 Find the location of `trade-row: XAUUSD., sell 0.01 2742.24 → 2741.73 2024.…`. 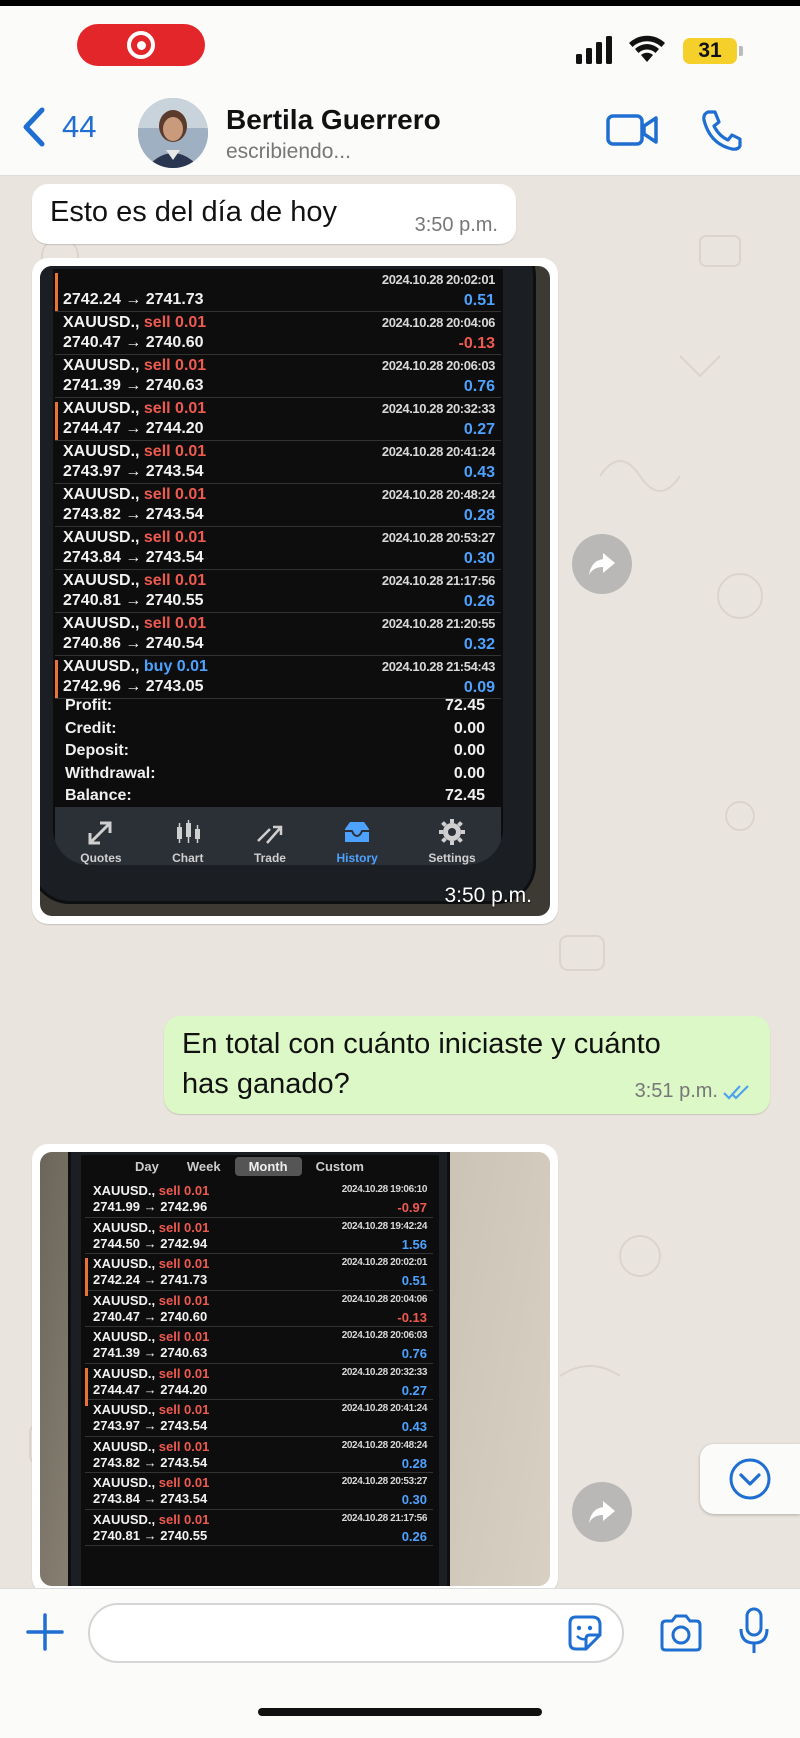

trade-row: XAUUSD., sell 0.01 2742.24 → 2741.73 2024.… is located at coordinates (259, 1275).